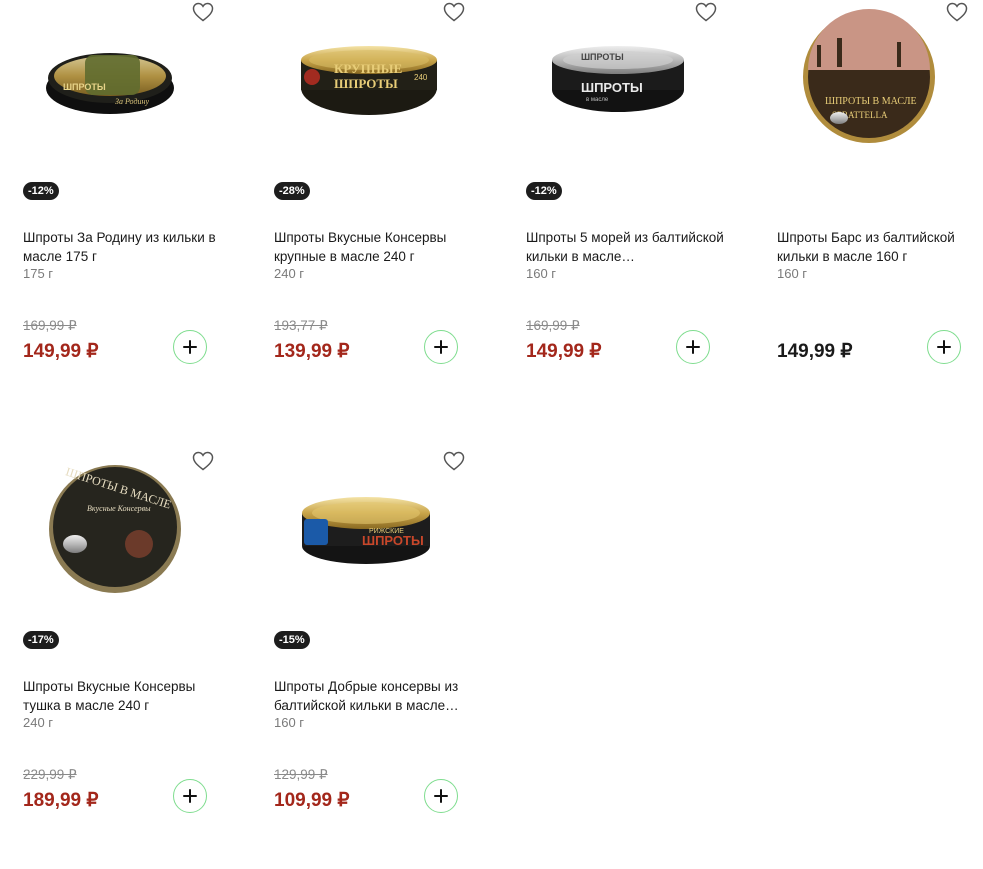 The height and width of the screenshot is (869, 983). I want to click on old-price: 129,99 ₽, so click(301, 774).